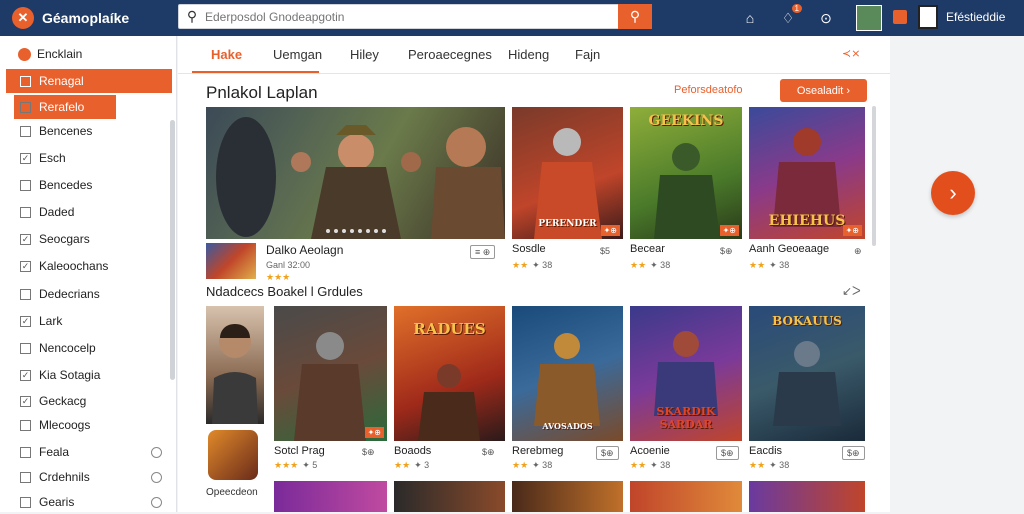  Describe the element at coordinates (87, 18) in the screenshot. I see `app-logo: ✕ Géamoplaíke` at that location.